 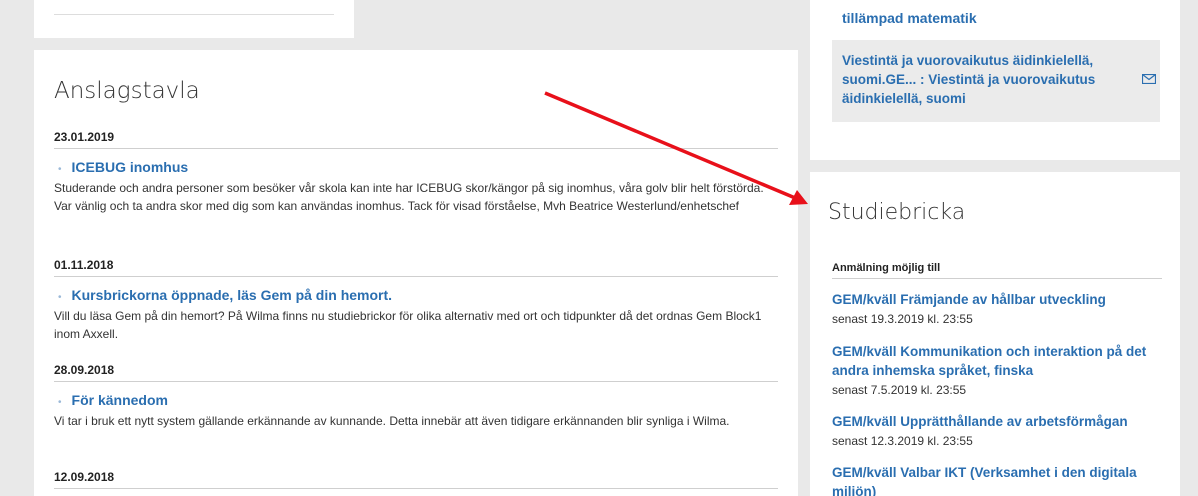 What do you see at coordinates (902, 319) in the screenshot?
I see `course-deadline: senast 19.3.2019 kl. 23:55` at bounding box center [902, 319].